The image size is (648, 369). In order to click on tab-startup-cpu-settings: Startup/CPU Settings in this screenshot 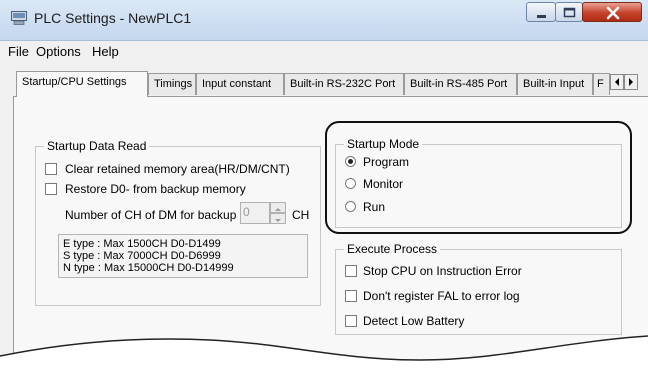, I will do `click(82, 84)`.